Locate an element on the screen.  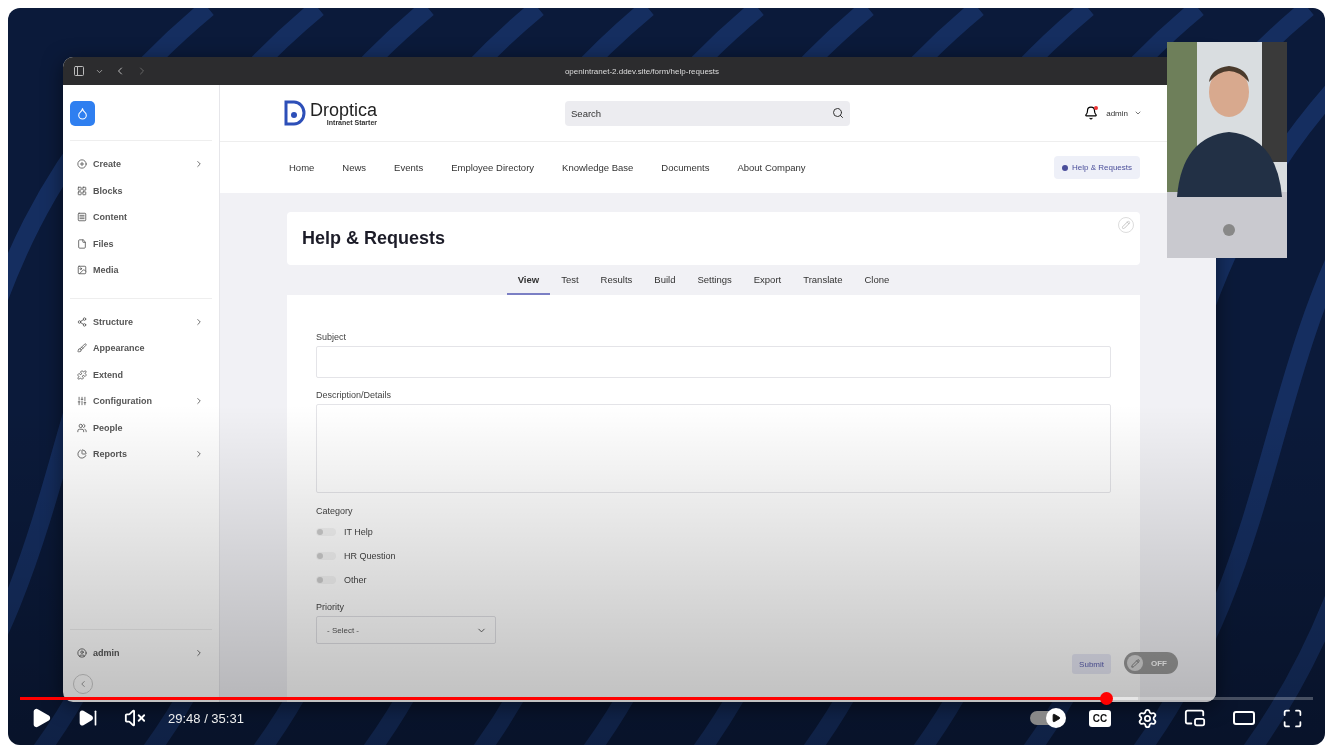
file-icon is located at coordinates (82, 243).